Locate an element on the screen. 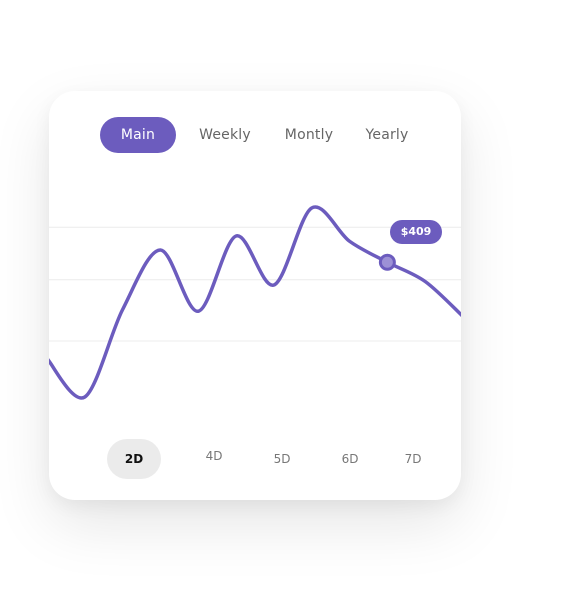  highlight-point is located at coordinates (387, 262).